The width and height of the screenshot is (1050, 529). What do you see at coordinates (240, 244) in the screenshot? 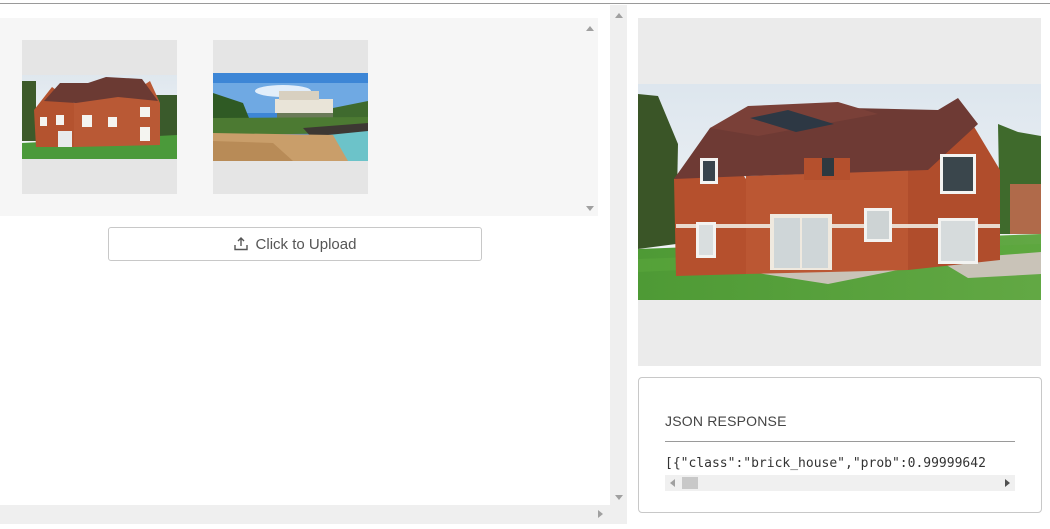
I see `upload-icon` at bounding box center [240, 244].